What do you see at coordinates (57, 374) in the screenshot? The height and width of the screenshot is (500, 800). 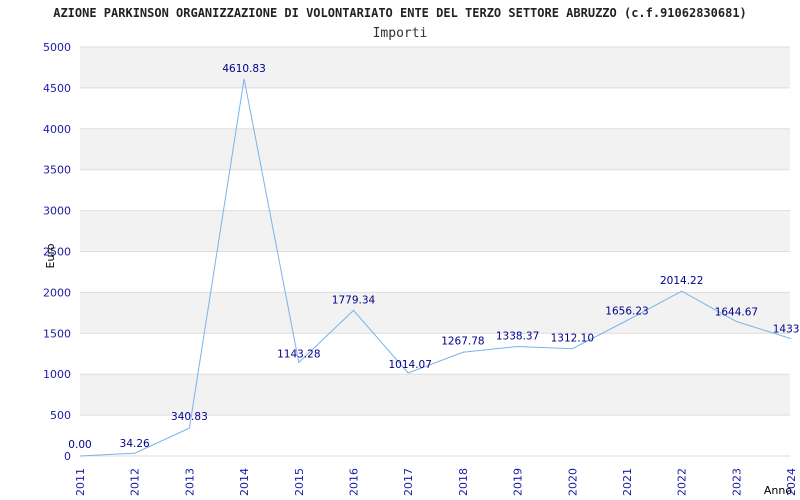 I see `y-tick-label: 1000` at bounding box center [57, 374].